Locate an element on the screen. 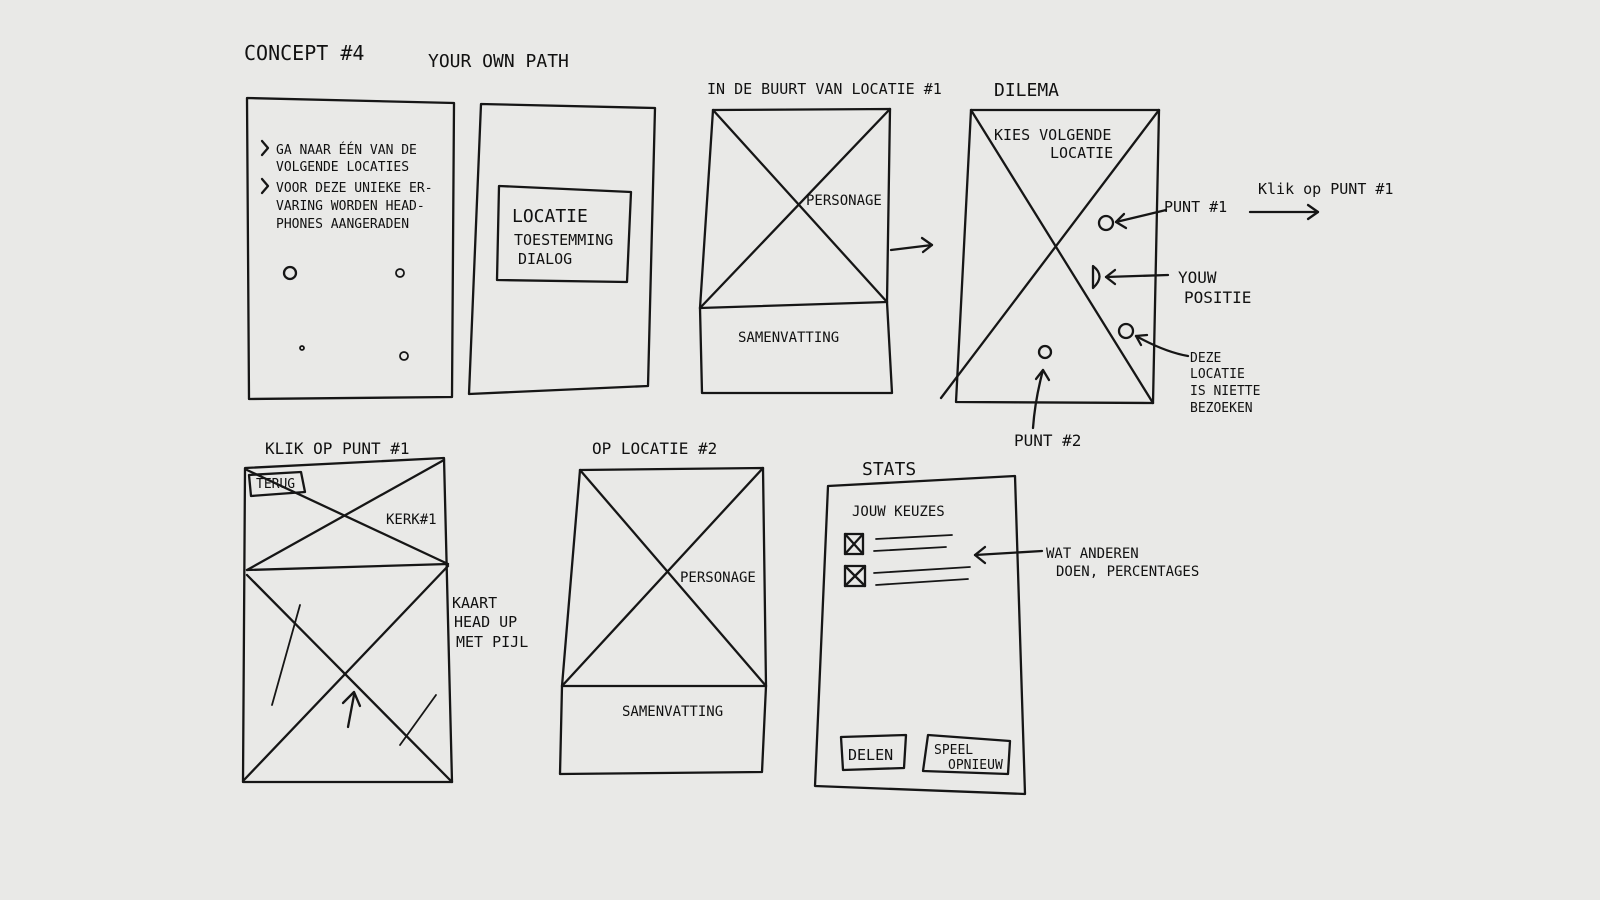  screen5-title: KLIK OP PUNT #1 is located at coordinates (337, 448).